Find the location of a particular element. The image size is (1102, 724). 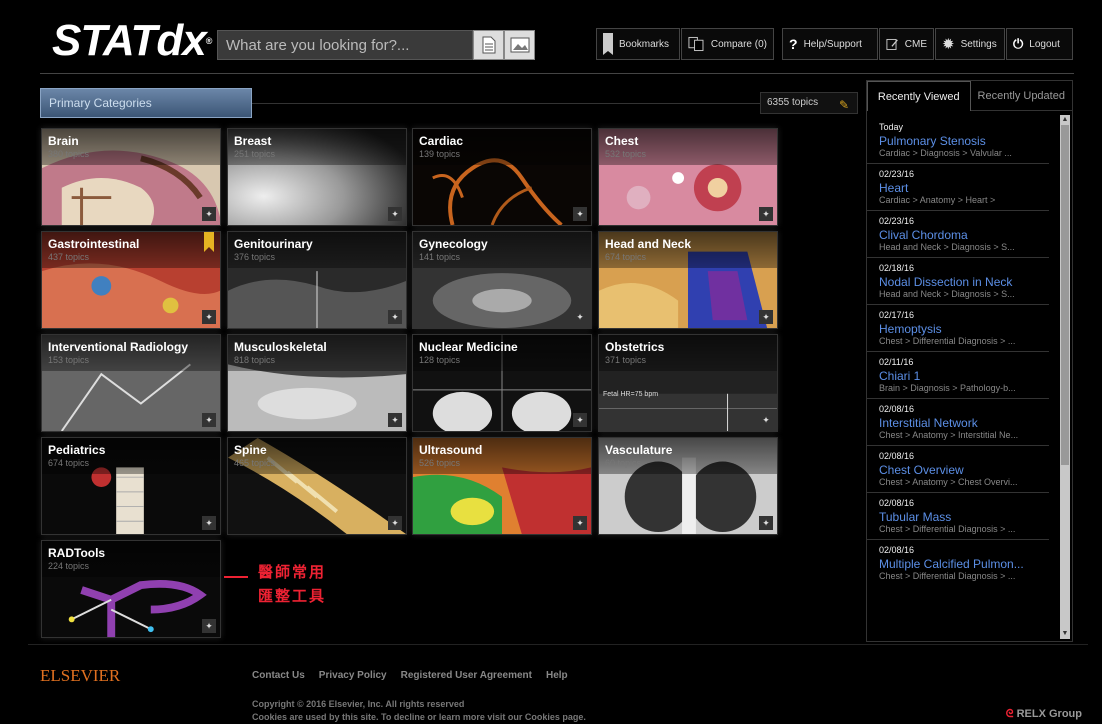

tile-name: Genitourinary is located at coordinates (273, 244).